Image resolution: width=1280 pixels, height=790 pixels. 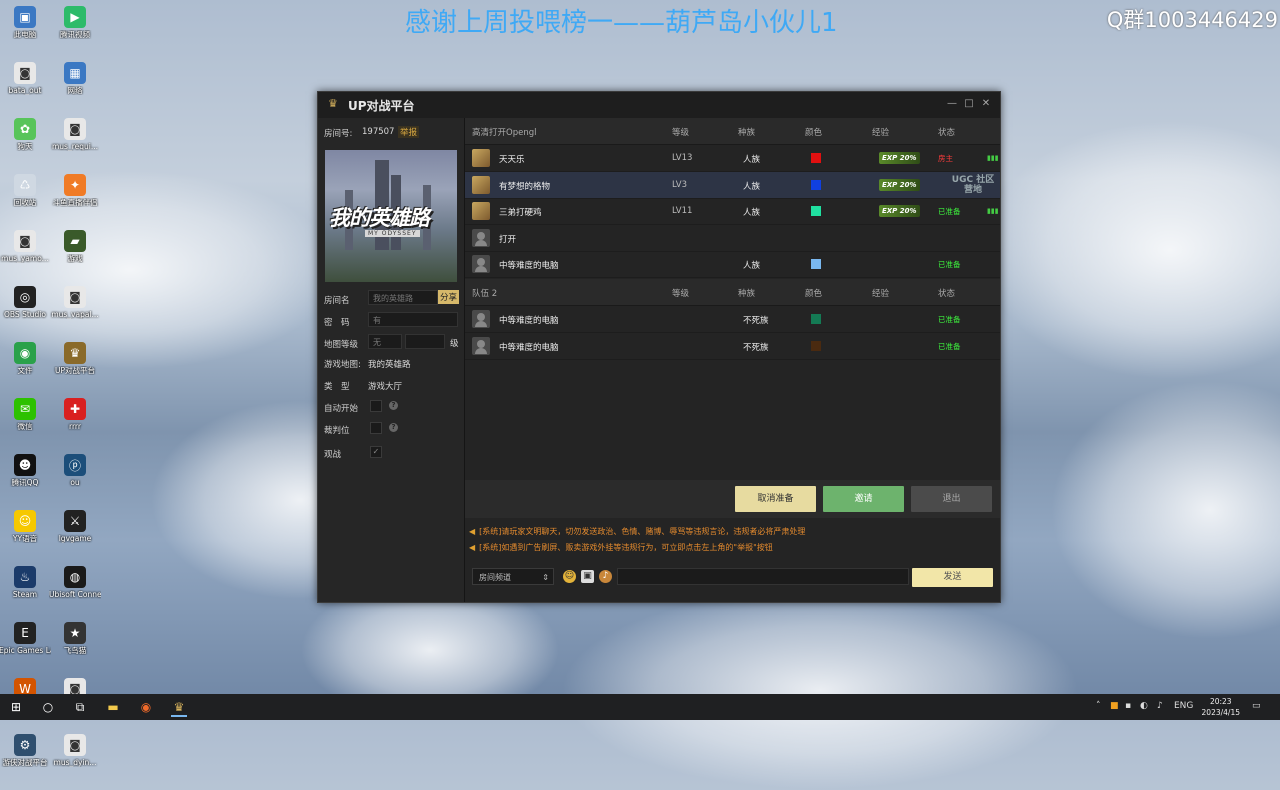 I want to click on desktop-icon: ▶ 腾讯视频, so click(x=75, y=22).